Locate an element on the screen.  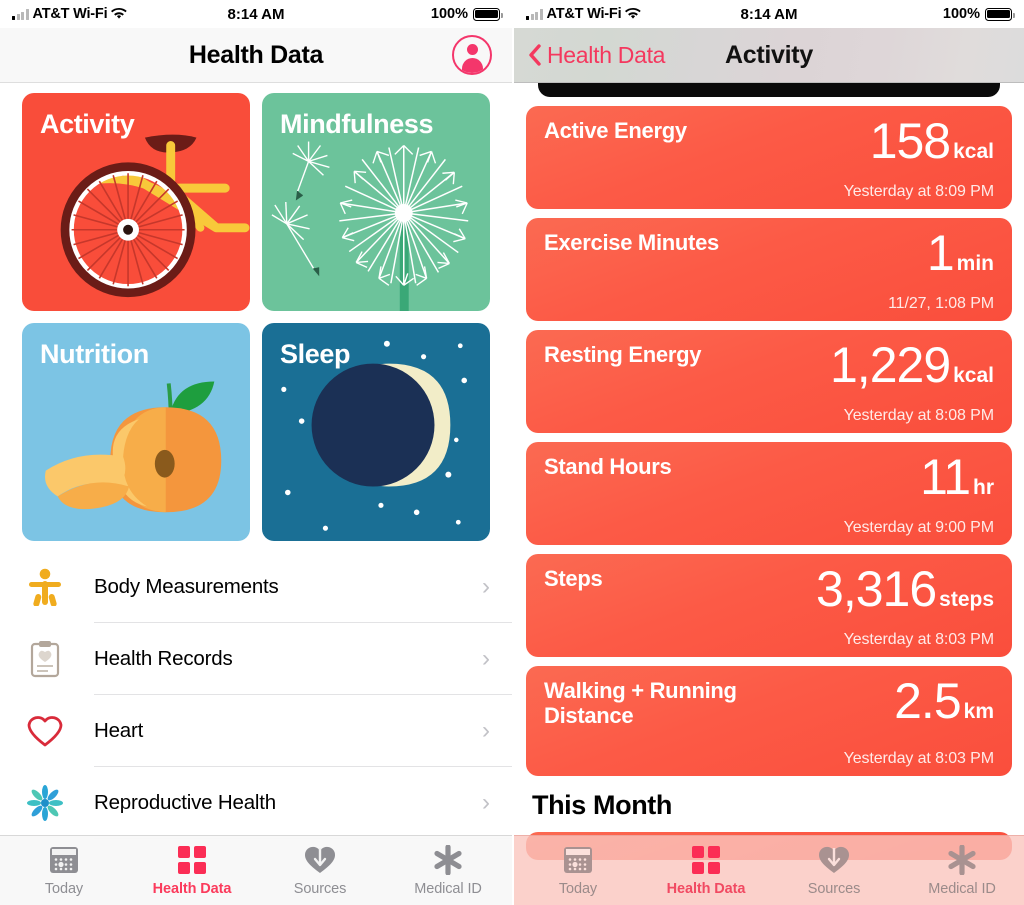
flower-burst-icon is located at coordinates (45, 803).